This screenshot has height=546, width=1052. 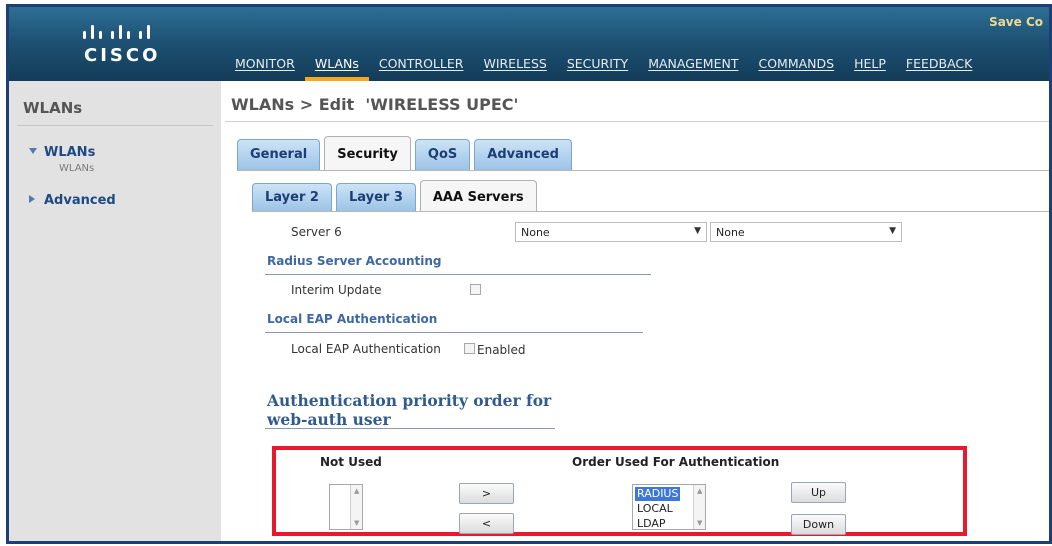 I want to click on tab-general: General, so click(x=279, y=154).